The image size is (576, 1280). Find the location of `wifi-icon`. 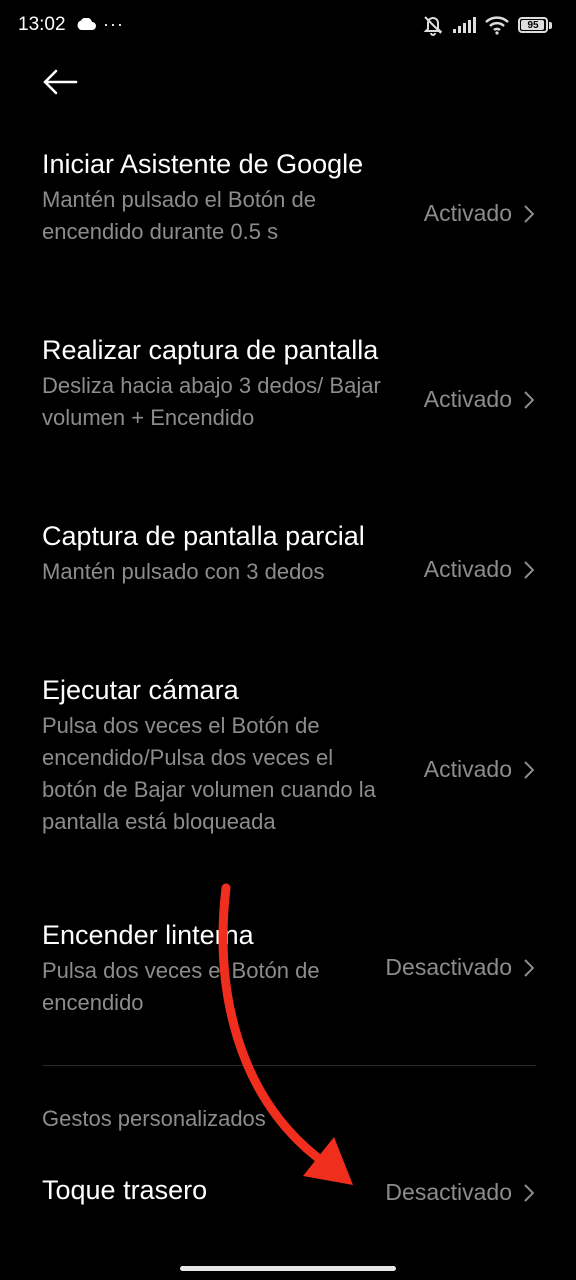

wifi-icon is located at coordinates (497, 25).